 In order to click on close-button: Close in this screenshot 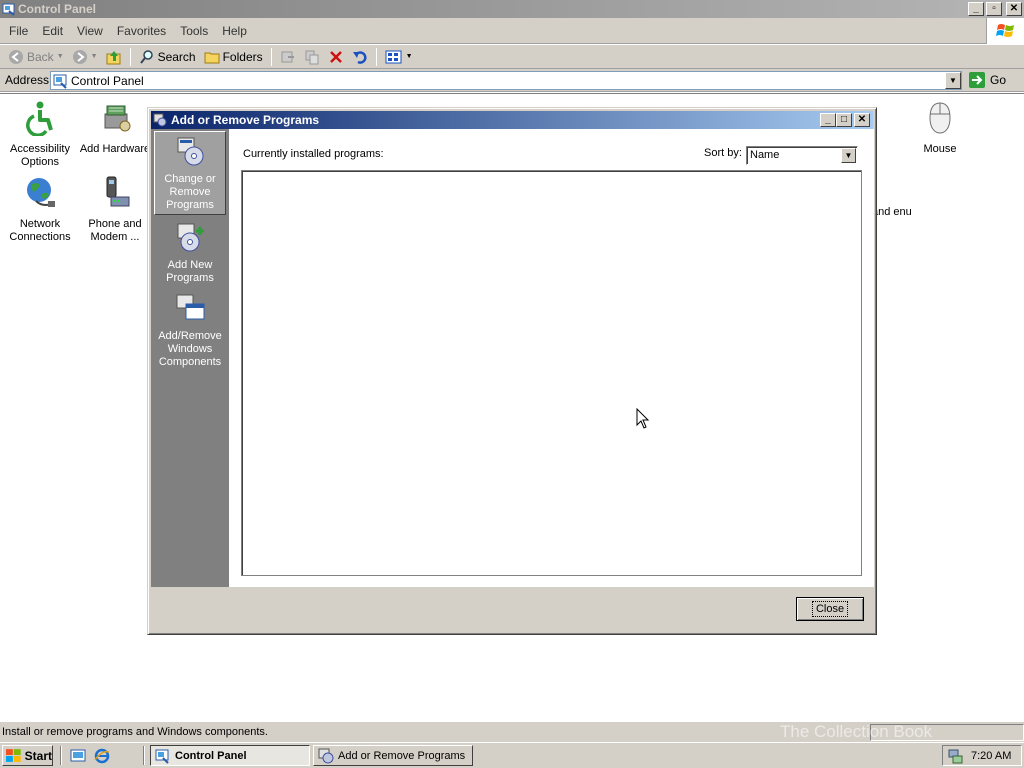, I will do `click(830, 609)`.